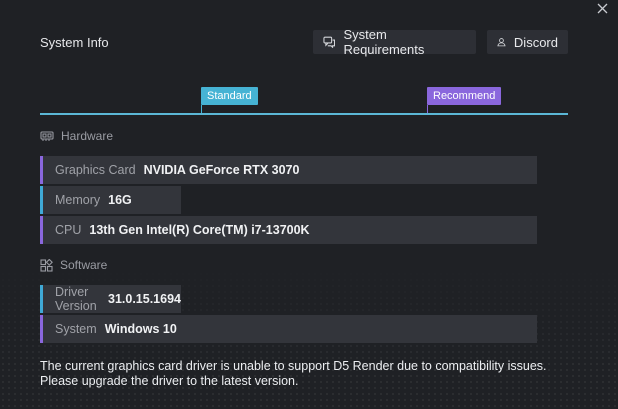  I want to click on system-requirements-button: System Requirements, so click(394, 42).